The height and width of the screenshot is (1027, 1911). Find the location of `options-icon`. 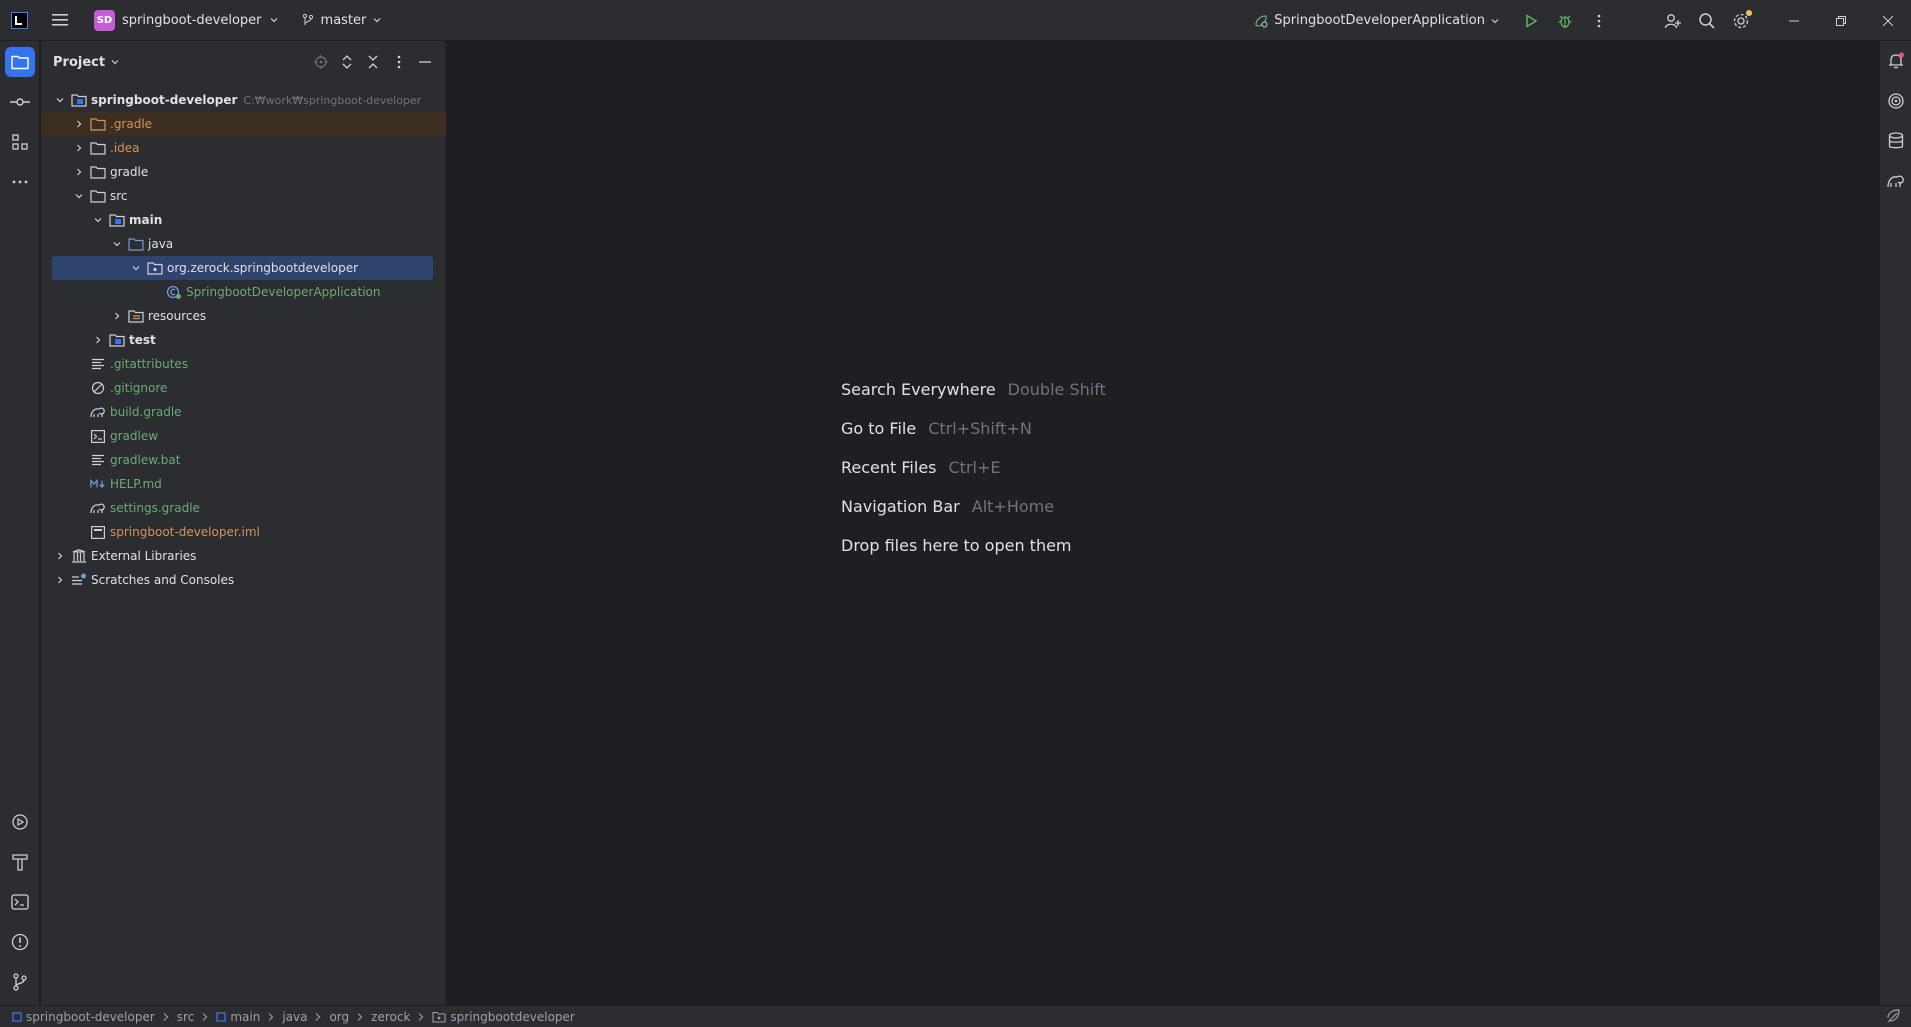

options-icon is located at coordinates (399, 62).